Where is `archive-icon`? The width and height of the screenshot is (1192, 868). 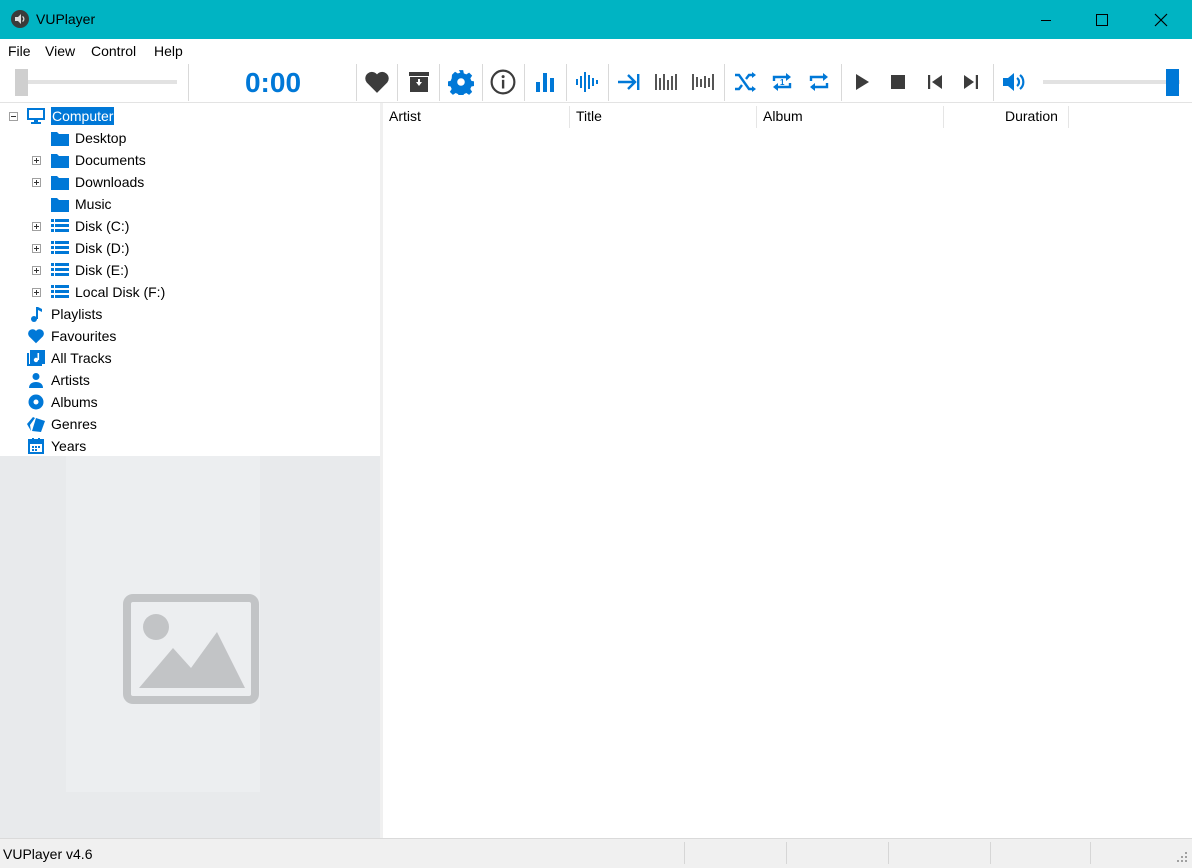 archive-icon is located at coordinates (419, 82).